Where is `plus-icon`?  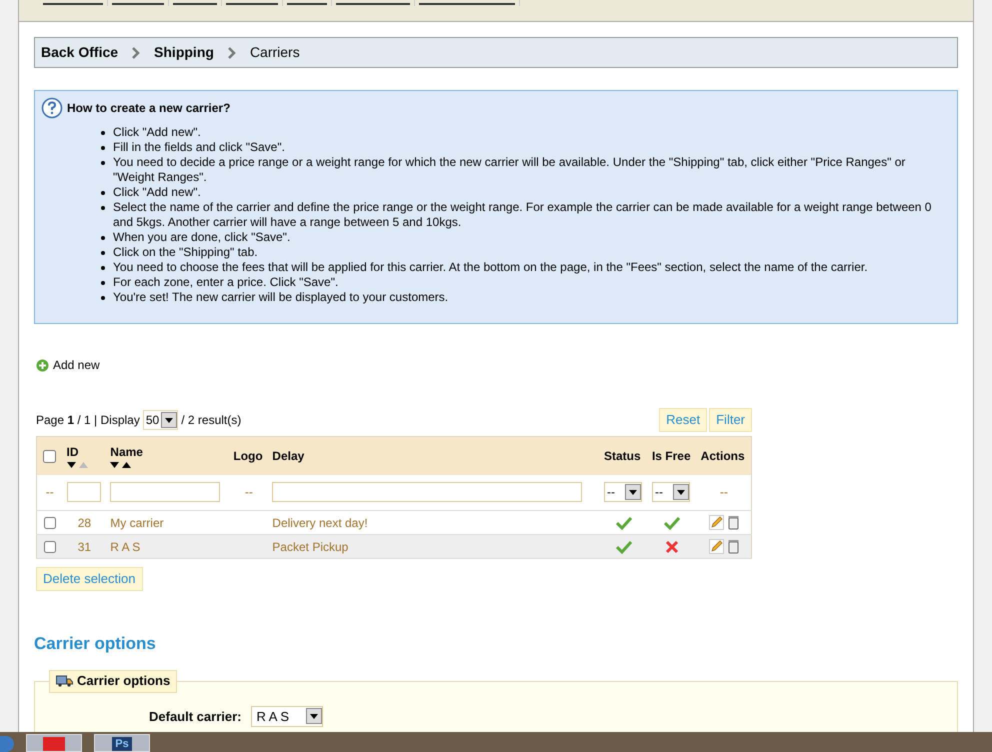
plus-icon is located at coordinates (42, 365).